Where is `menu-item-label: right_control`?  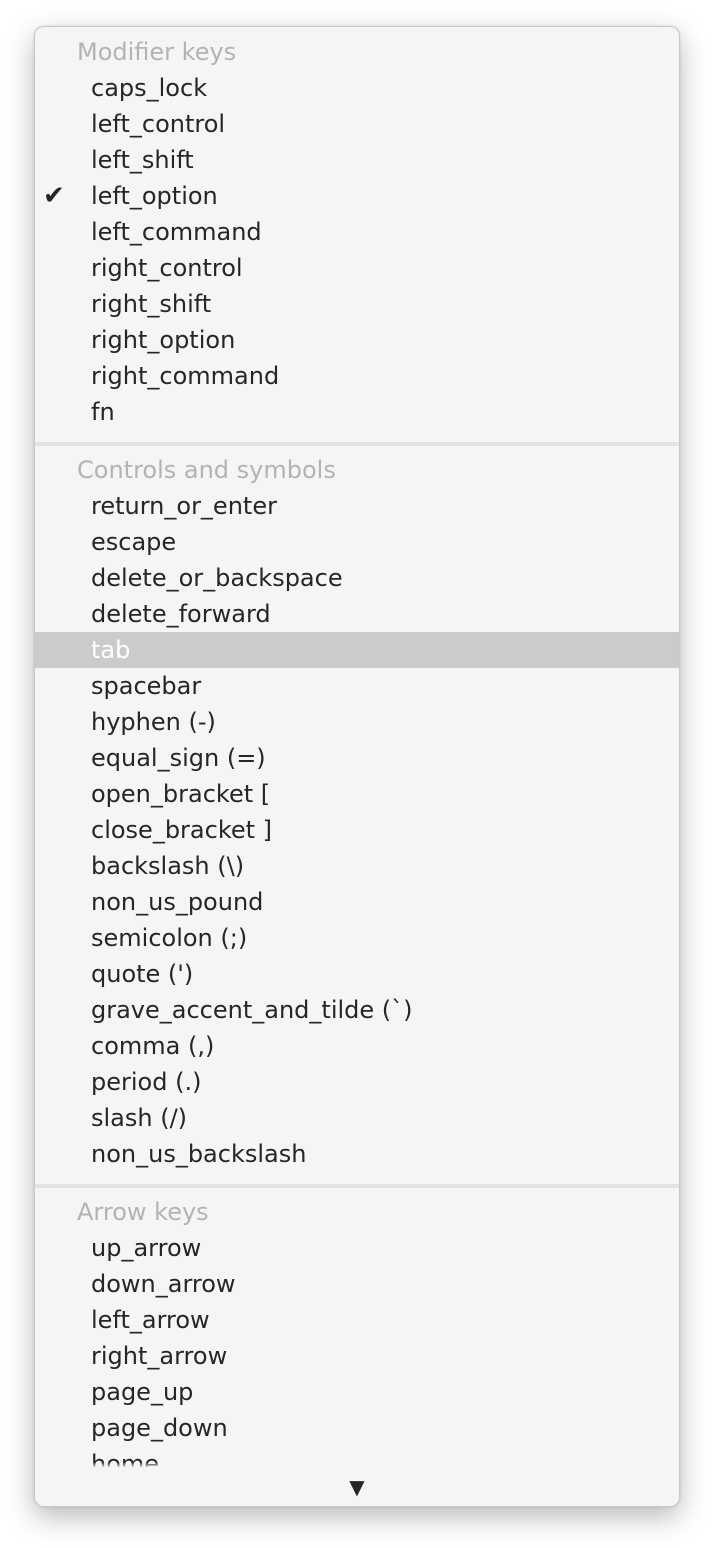
menu-item-label: right_control is located at coordinates (167, 268).